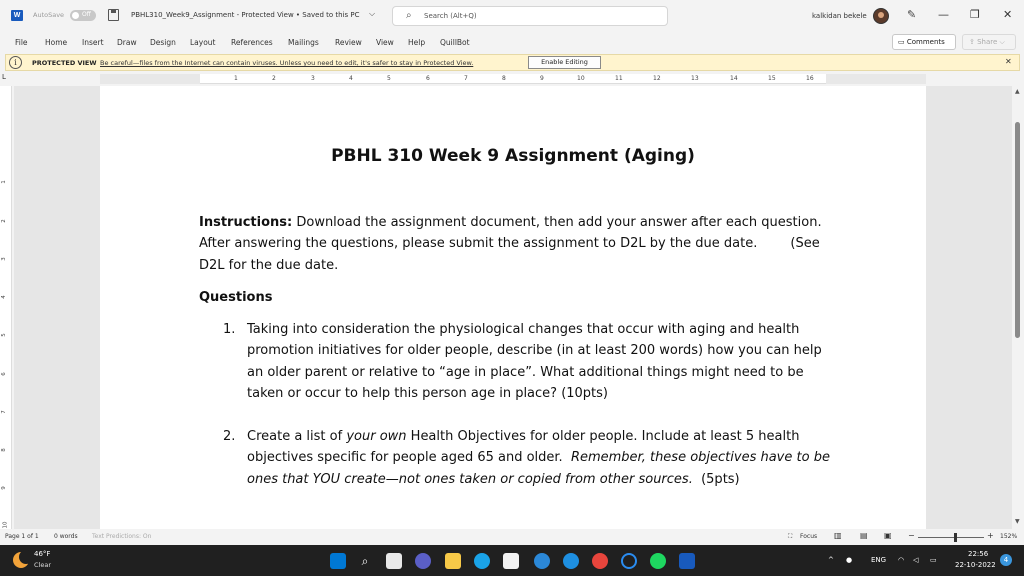  What do you see at coordinates (42, 554) in the screenshot?
I see `weather-temperature: 46°F` at bounding box center [42, 554].